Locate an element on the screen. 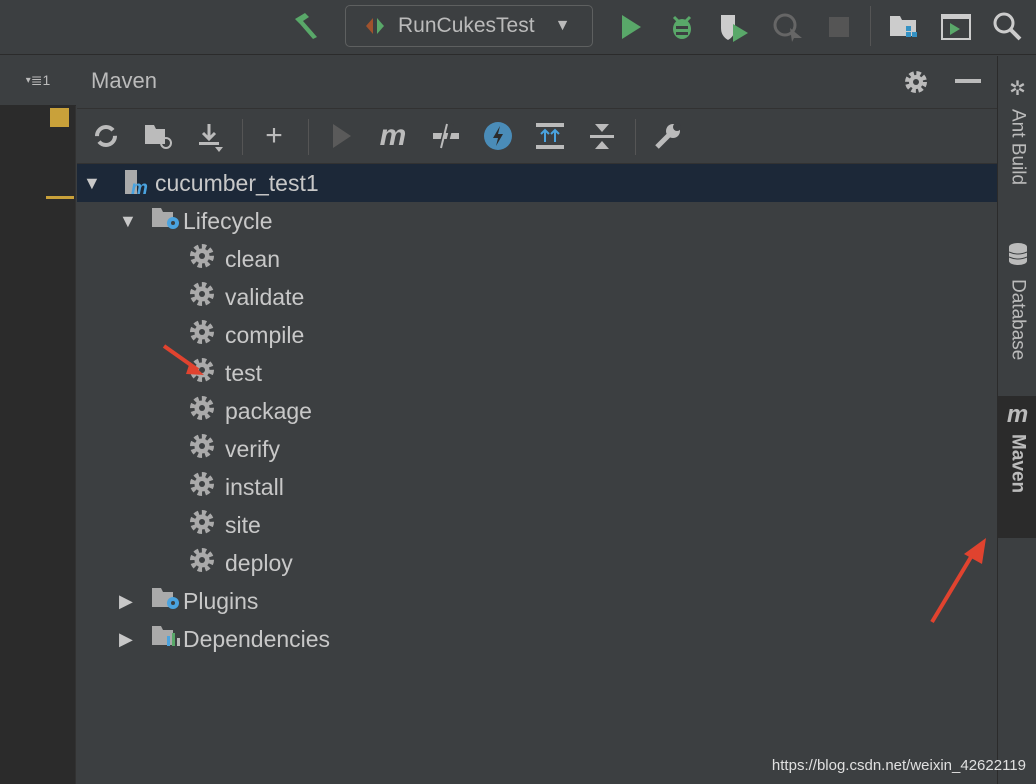  annotation-arrow-maven-tab is located at coordinates (958, 581).